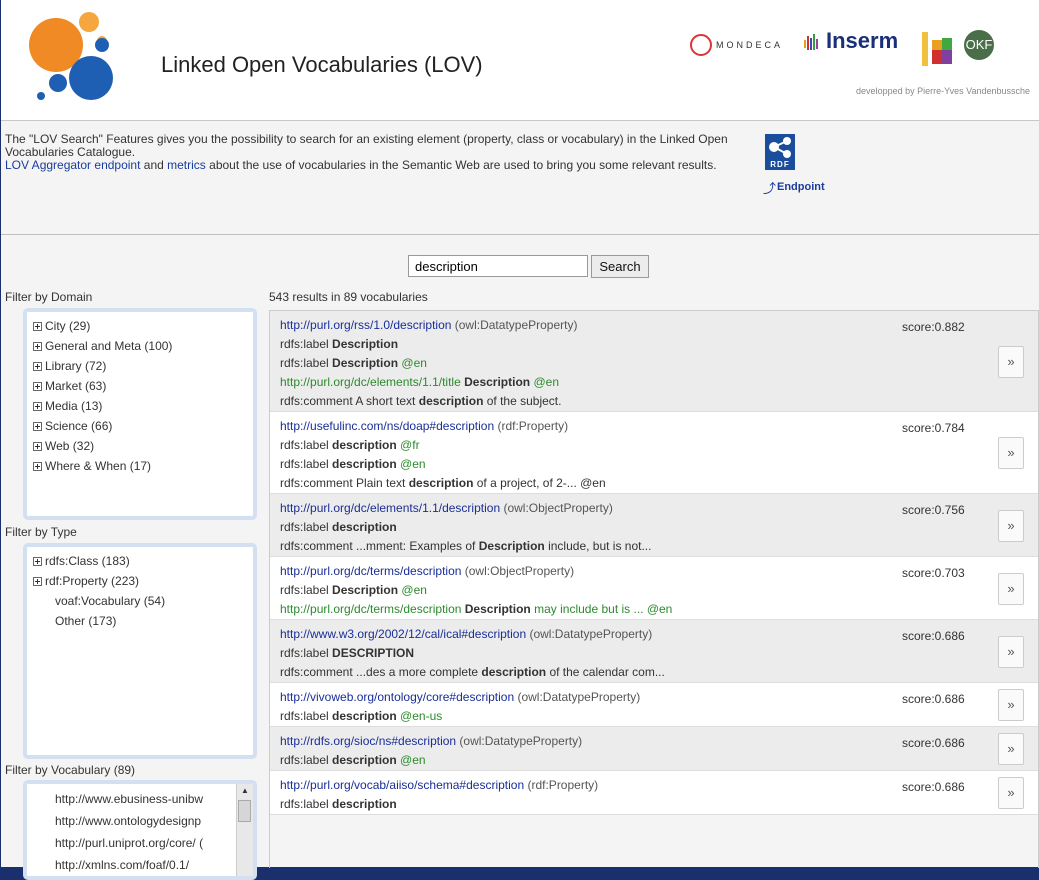 The height and width of the screenshot is (880, 1039). Describe the element at coordinates (365, 325) in the screenshot. I see `result-uri-link: http://purl.org/rss/1.0/description` at that location.